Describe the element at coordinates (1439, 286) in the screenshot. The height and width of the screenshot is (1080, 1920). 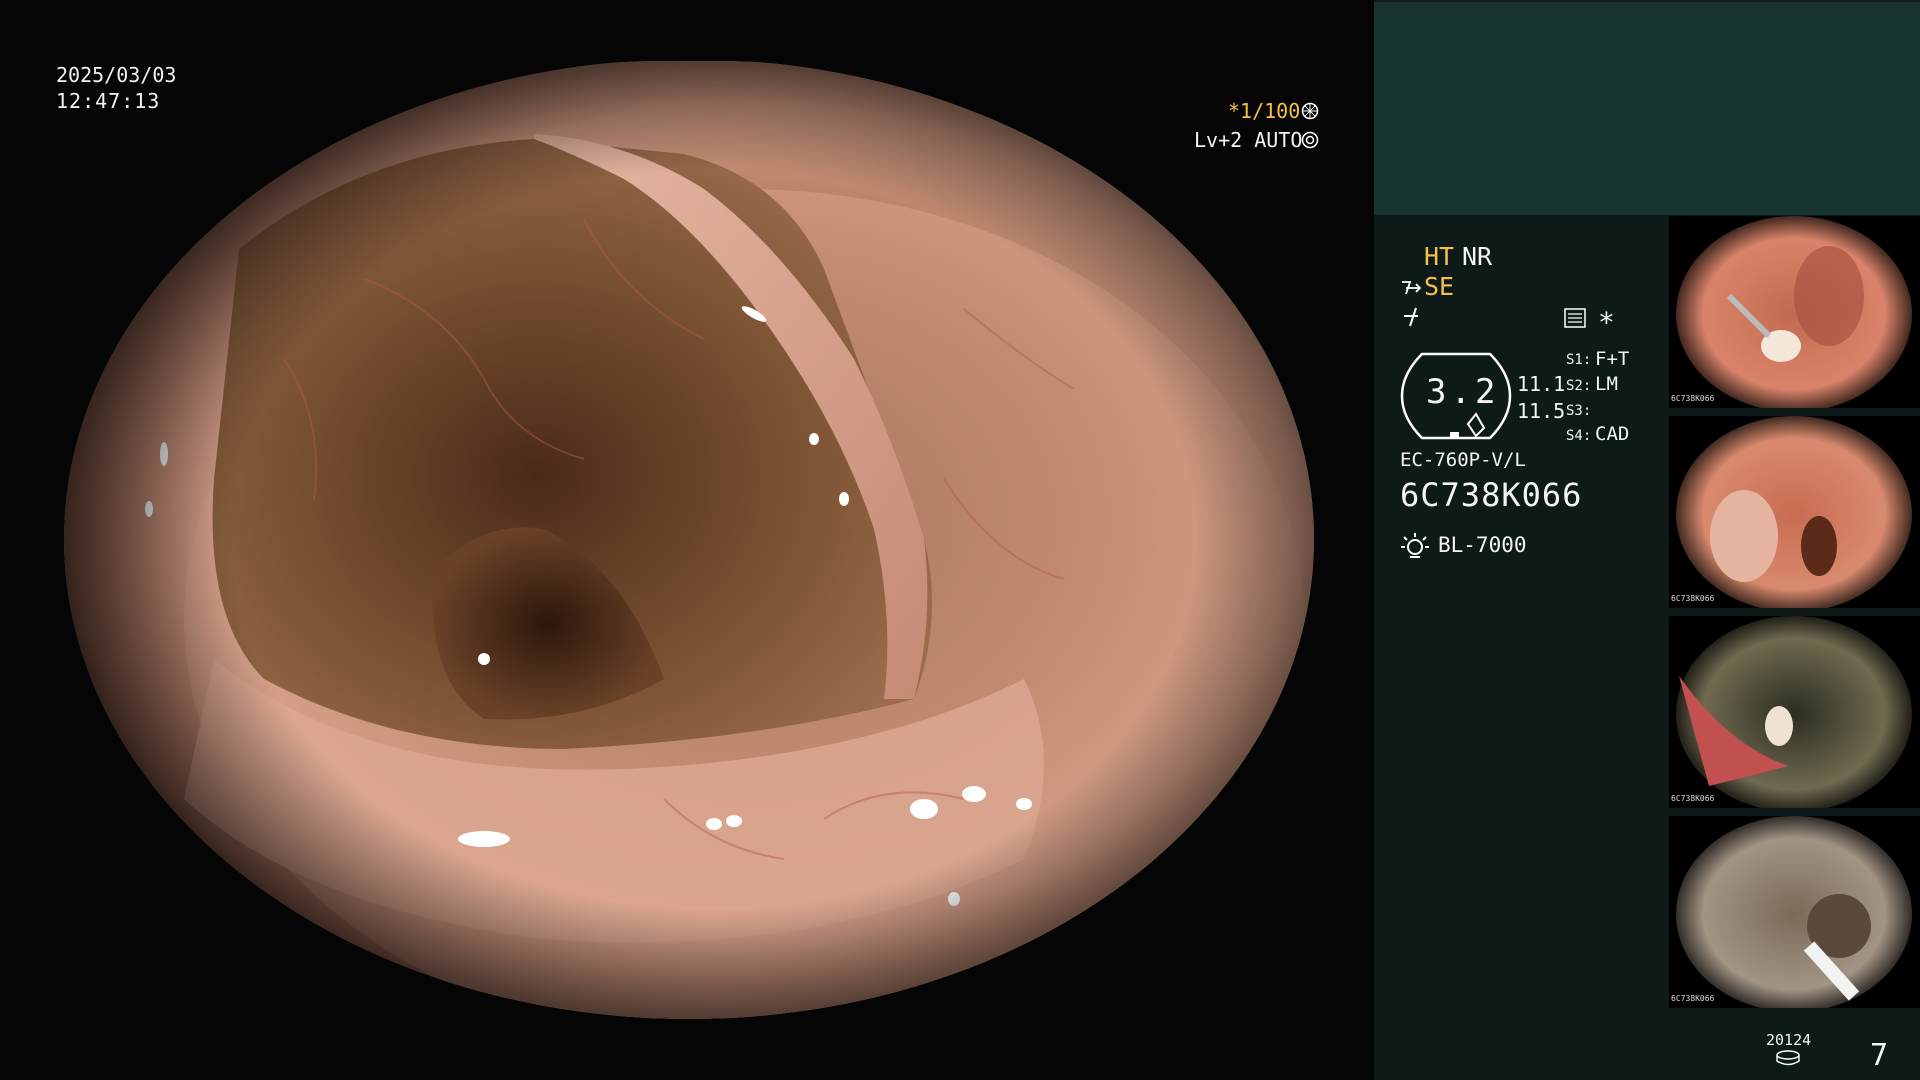
I see `mode-se: SE` at that location.